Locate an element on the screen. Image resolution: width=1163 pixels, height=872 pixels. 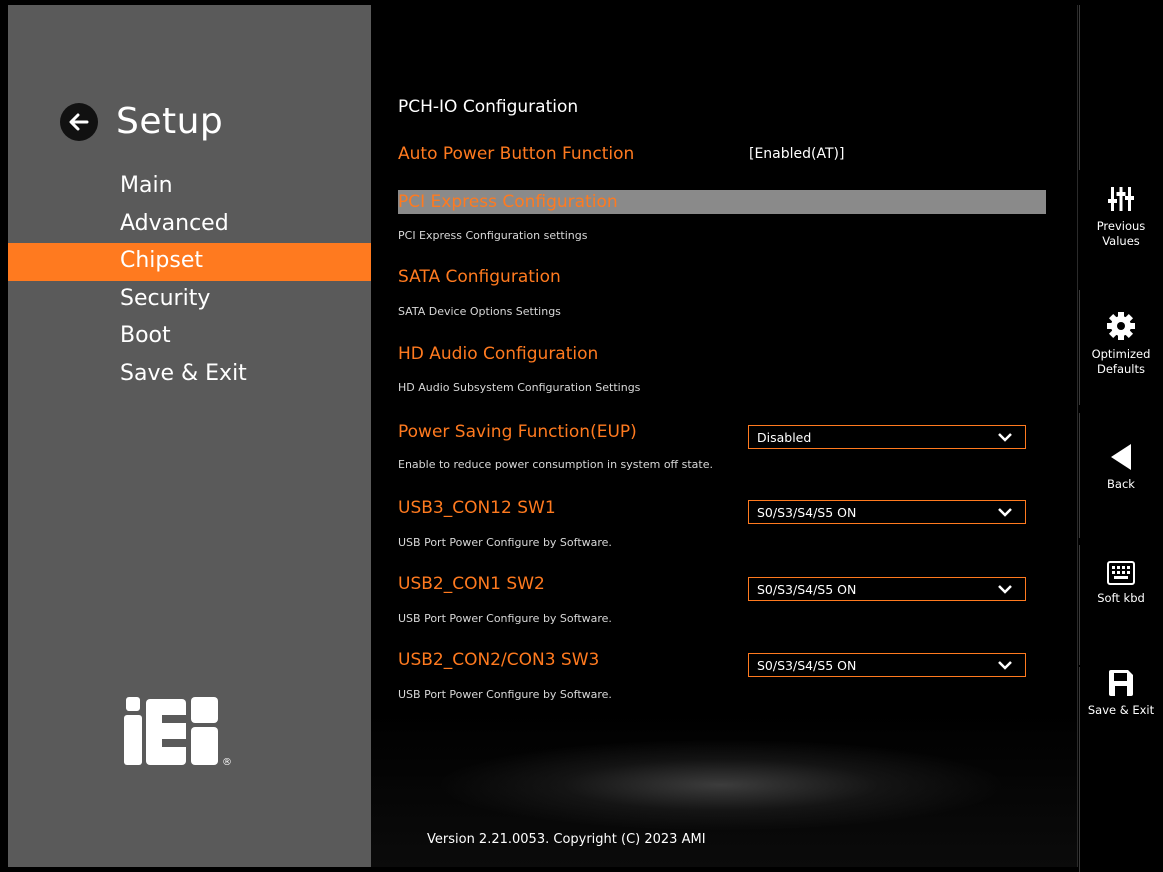
sliders-icon is located at coordinates (1121, 199).